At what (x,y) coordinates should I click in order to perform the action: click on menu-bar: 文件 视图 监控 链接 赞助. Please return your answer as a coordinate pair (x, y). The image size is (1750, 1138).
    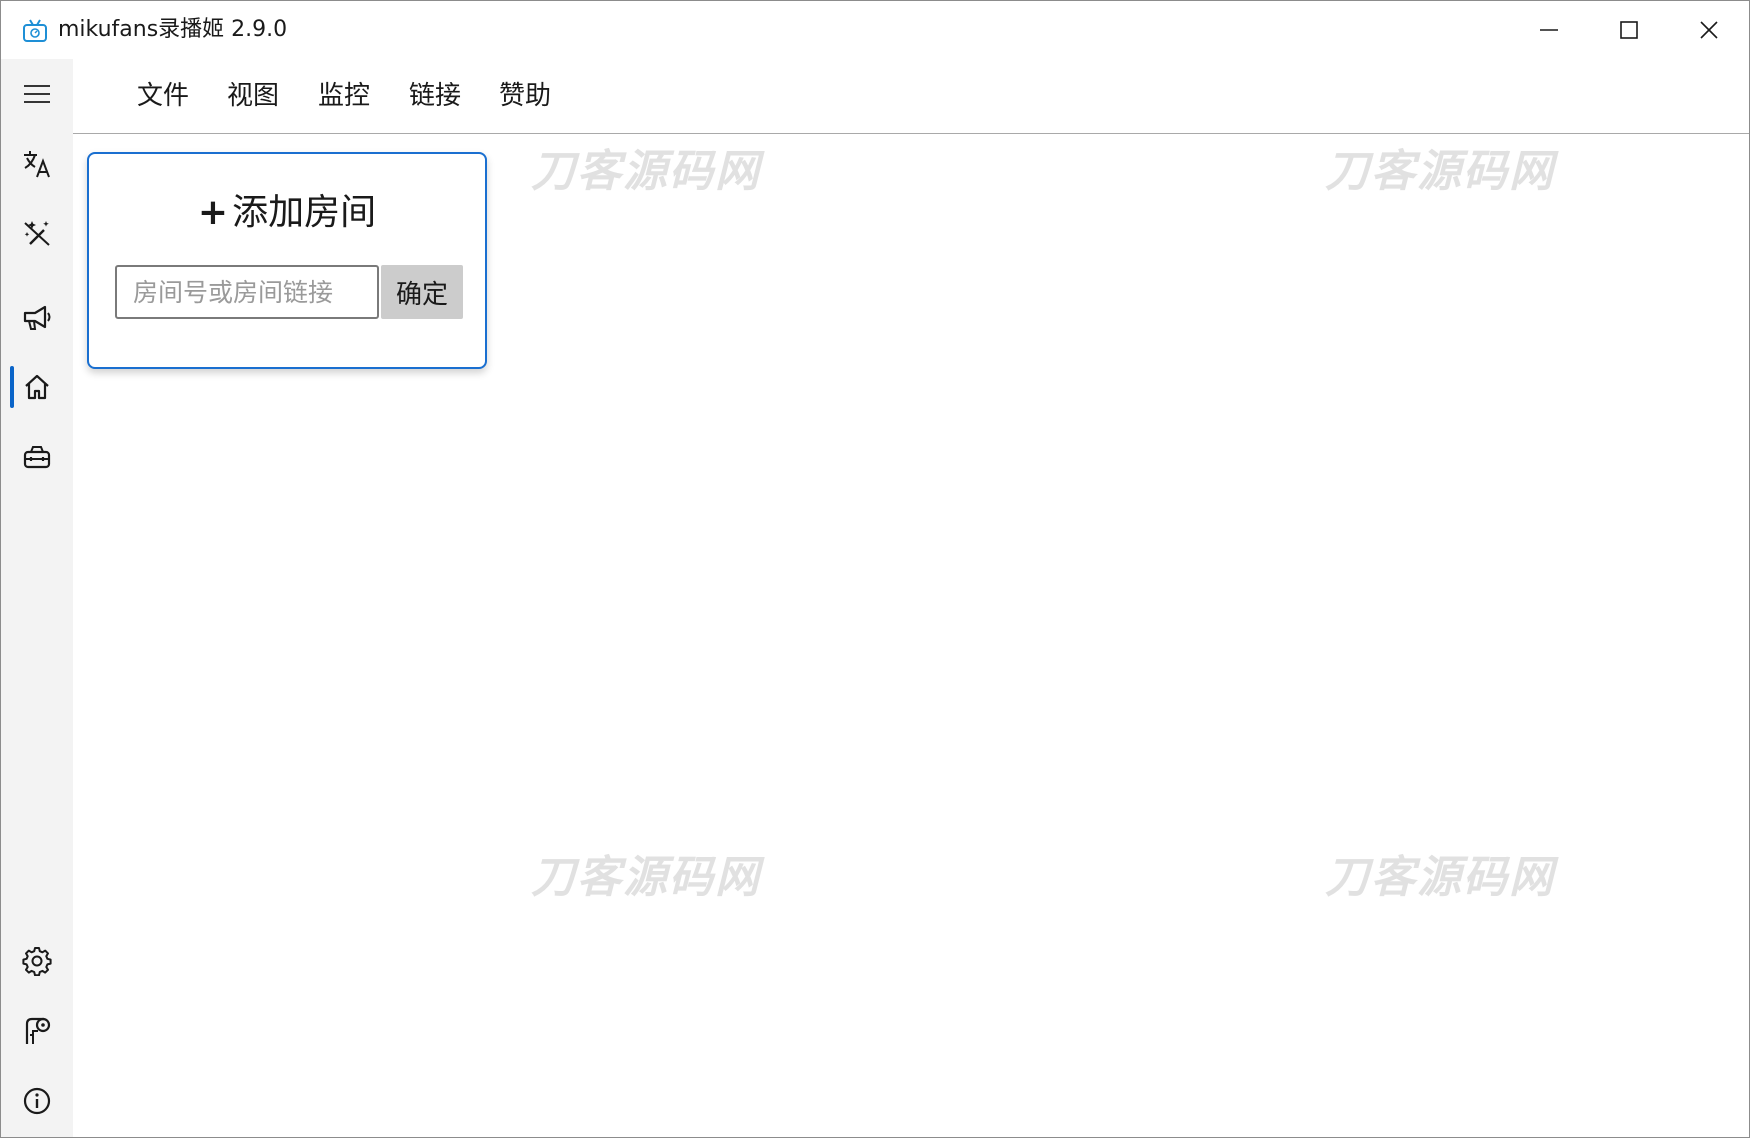
    Looking at the image, I should click on (911, 96).